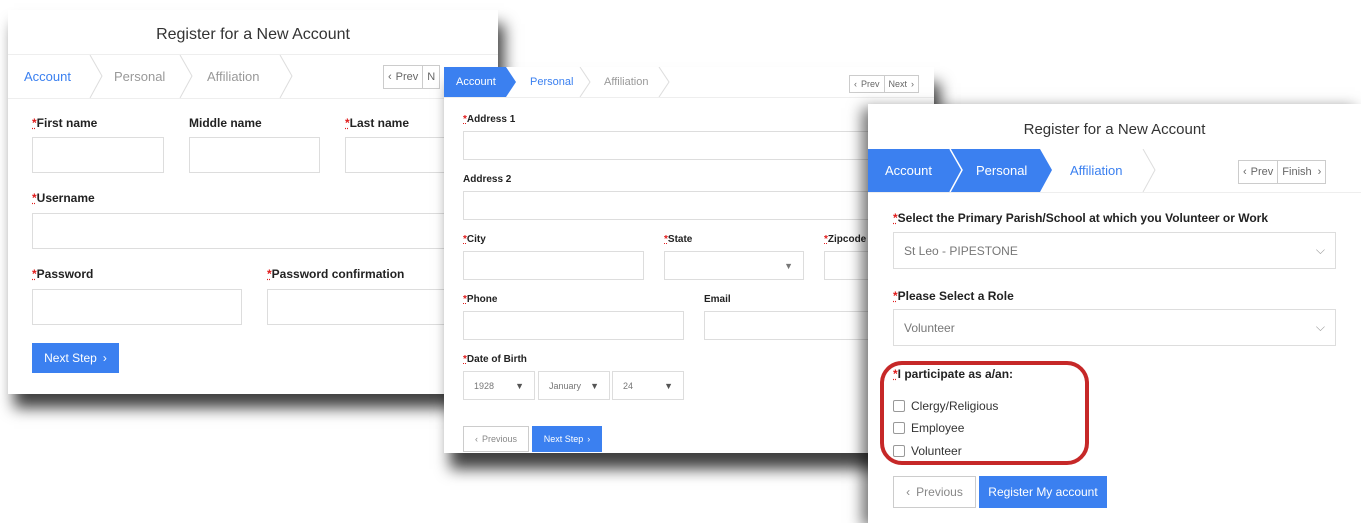 Image resolution: width=1361 pixels, height=523 pixels. I want to click on middle-name-label: Middle name, so click(225, 123).